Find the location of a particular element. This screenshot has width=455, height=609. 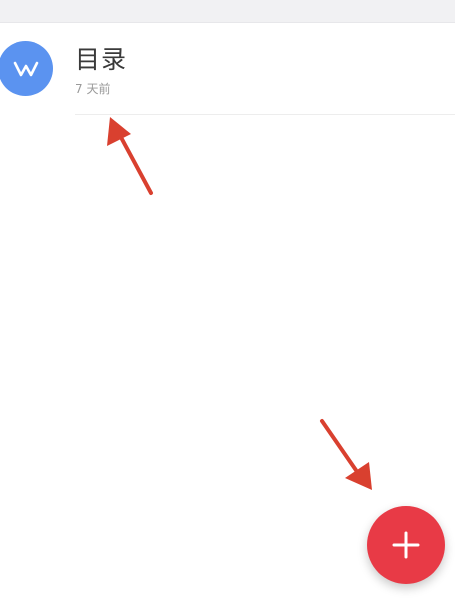

document-avatar is located at coordinates (26, 68).